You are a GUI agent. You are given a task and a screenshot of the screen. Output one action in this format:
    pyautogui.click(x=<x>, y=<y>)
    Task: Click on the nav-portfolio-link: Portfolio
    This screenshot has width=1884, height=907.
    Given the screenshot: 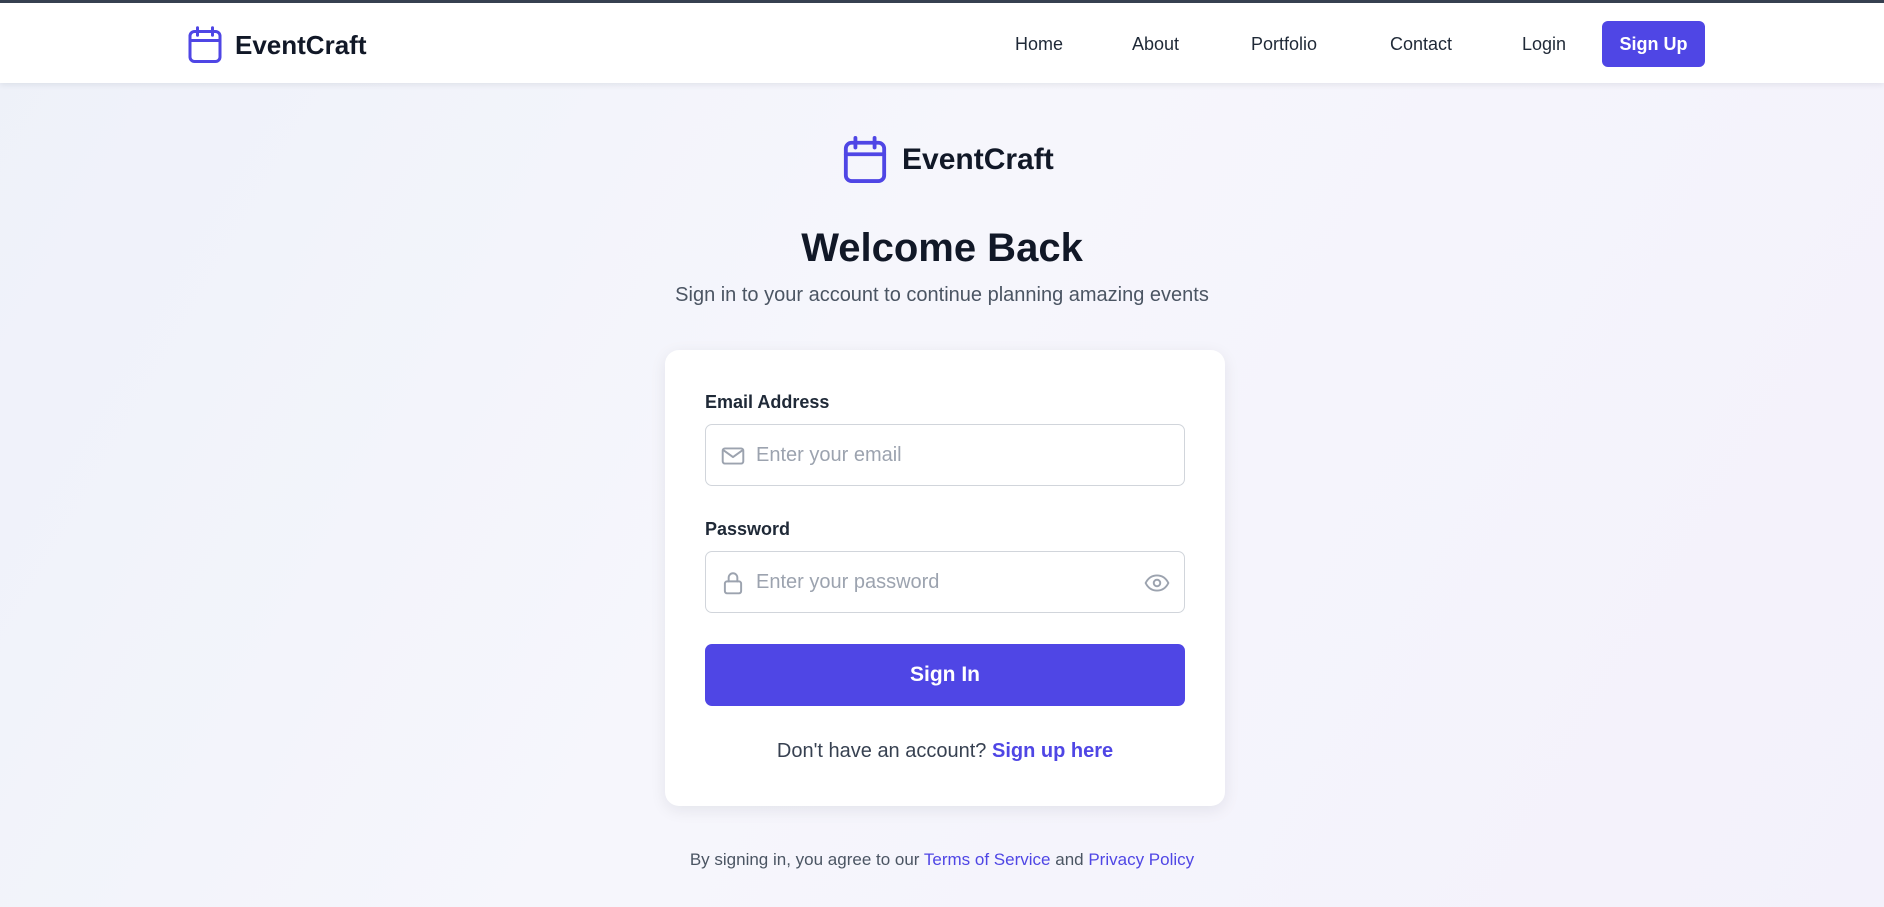 What is the action you would take?
    pyautogui.click(x=1284, y=44)
    